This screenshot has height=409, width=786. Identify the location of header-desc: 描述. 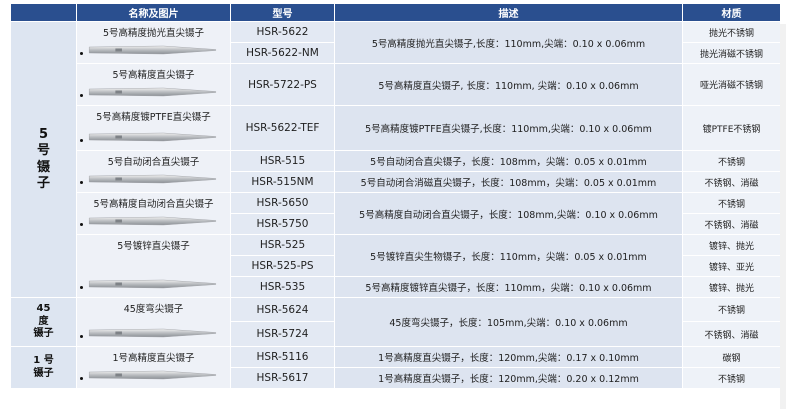
(508, 12).